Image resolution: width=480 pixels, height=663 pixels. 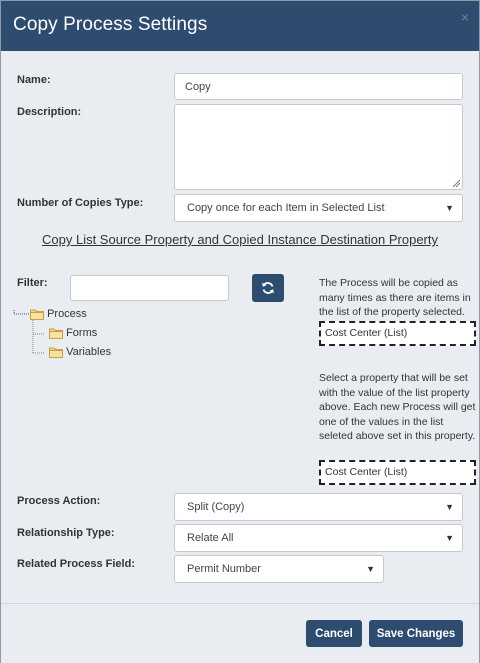 I want to click on description-textarea, so click(x=318, y=147).